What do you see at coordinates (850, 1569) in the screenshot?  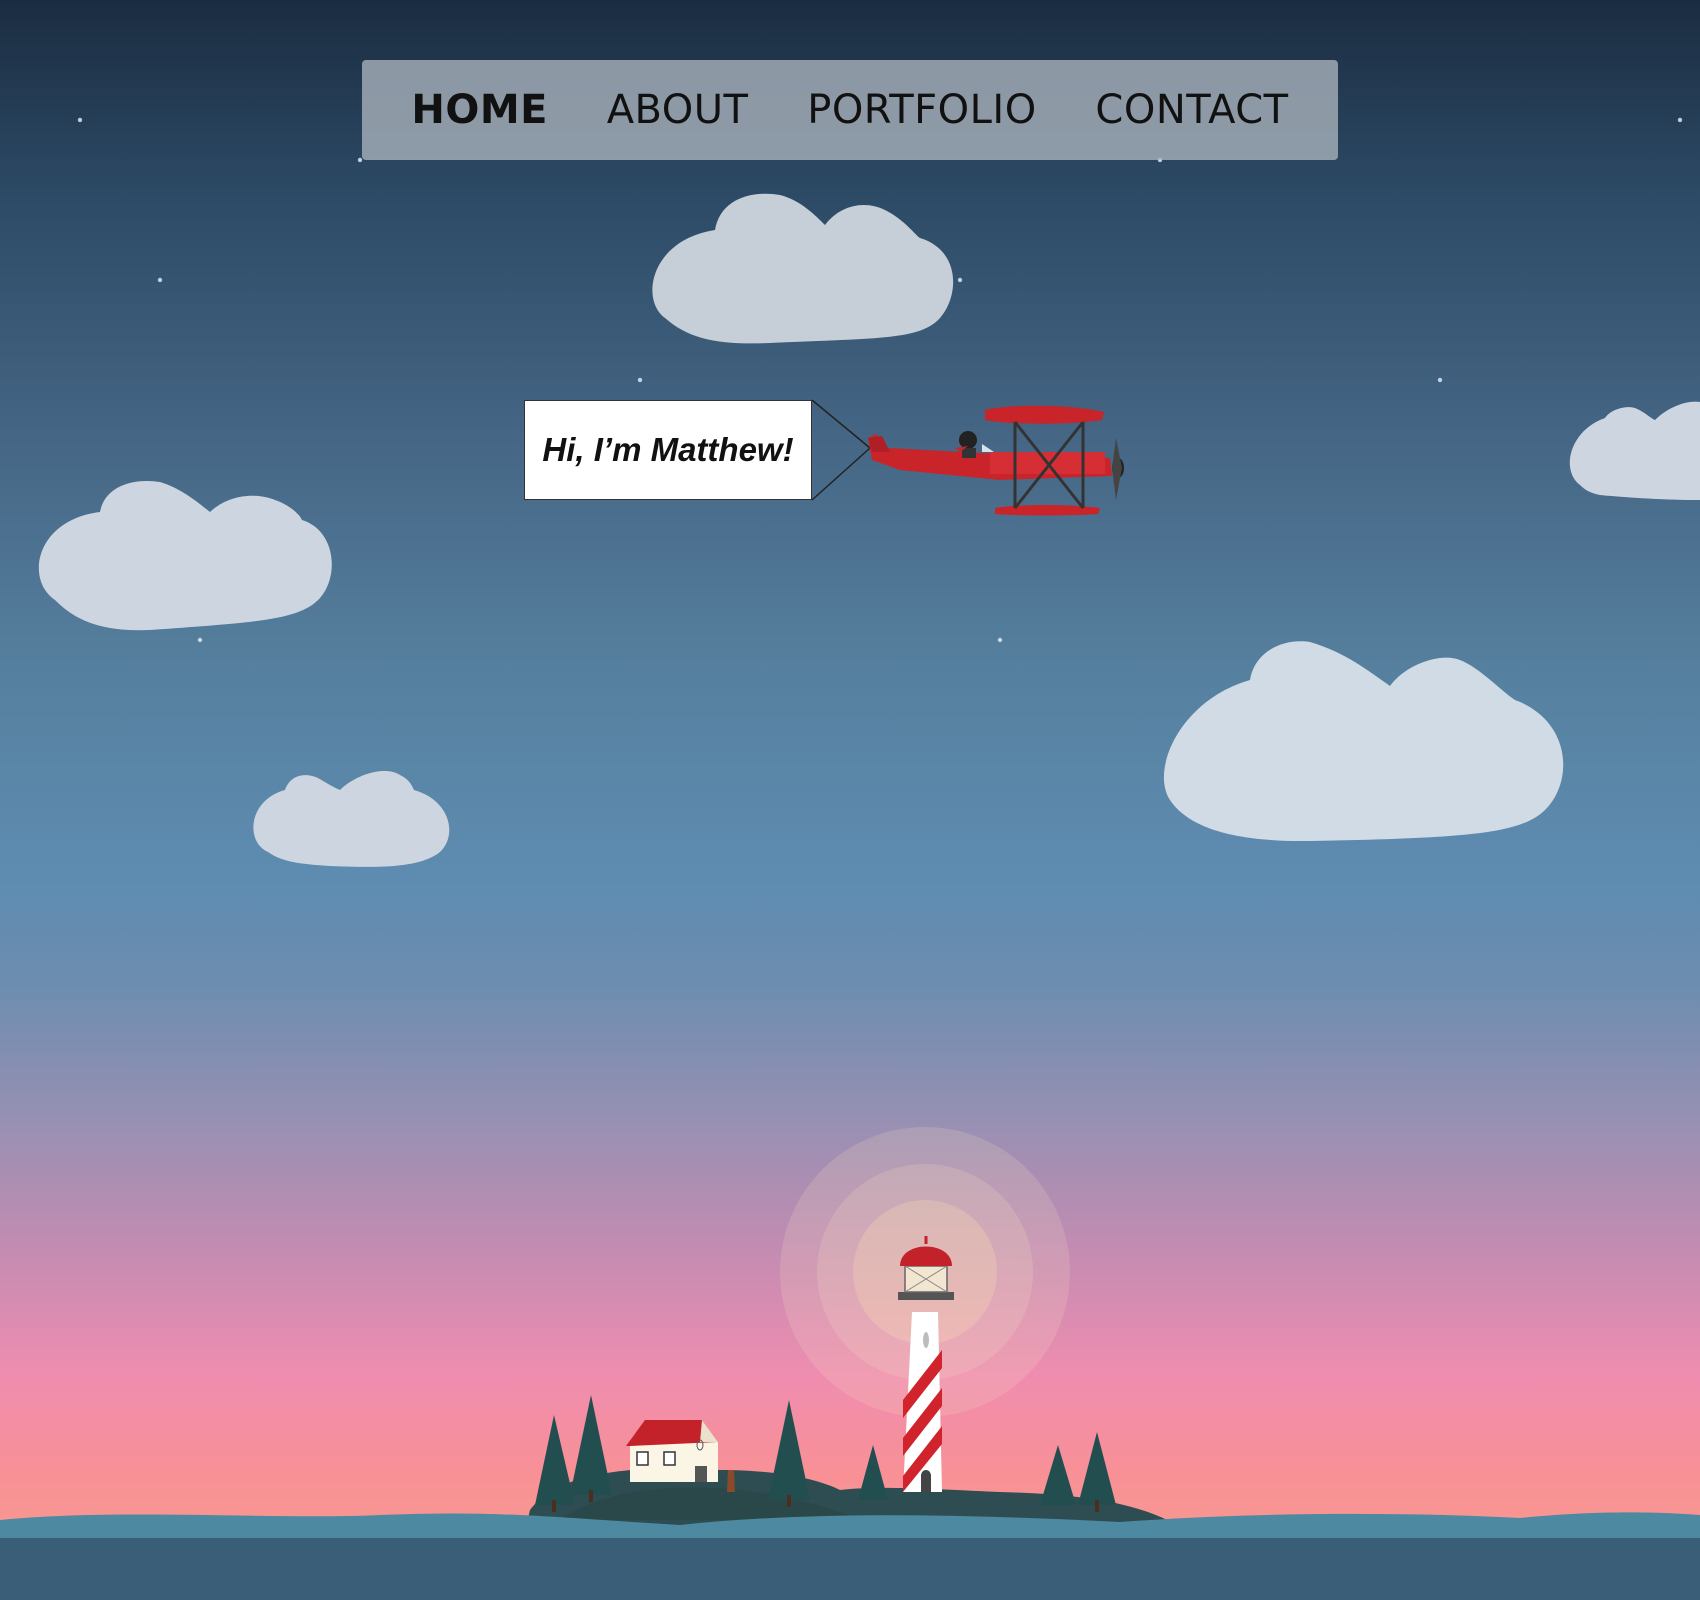 I see `water` at bounding box center [850, 1569].